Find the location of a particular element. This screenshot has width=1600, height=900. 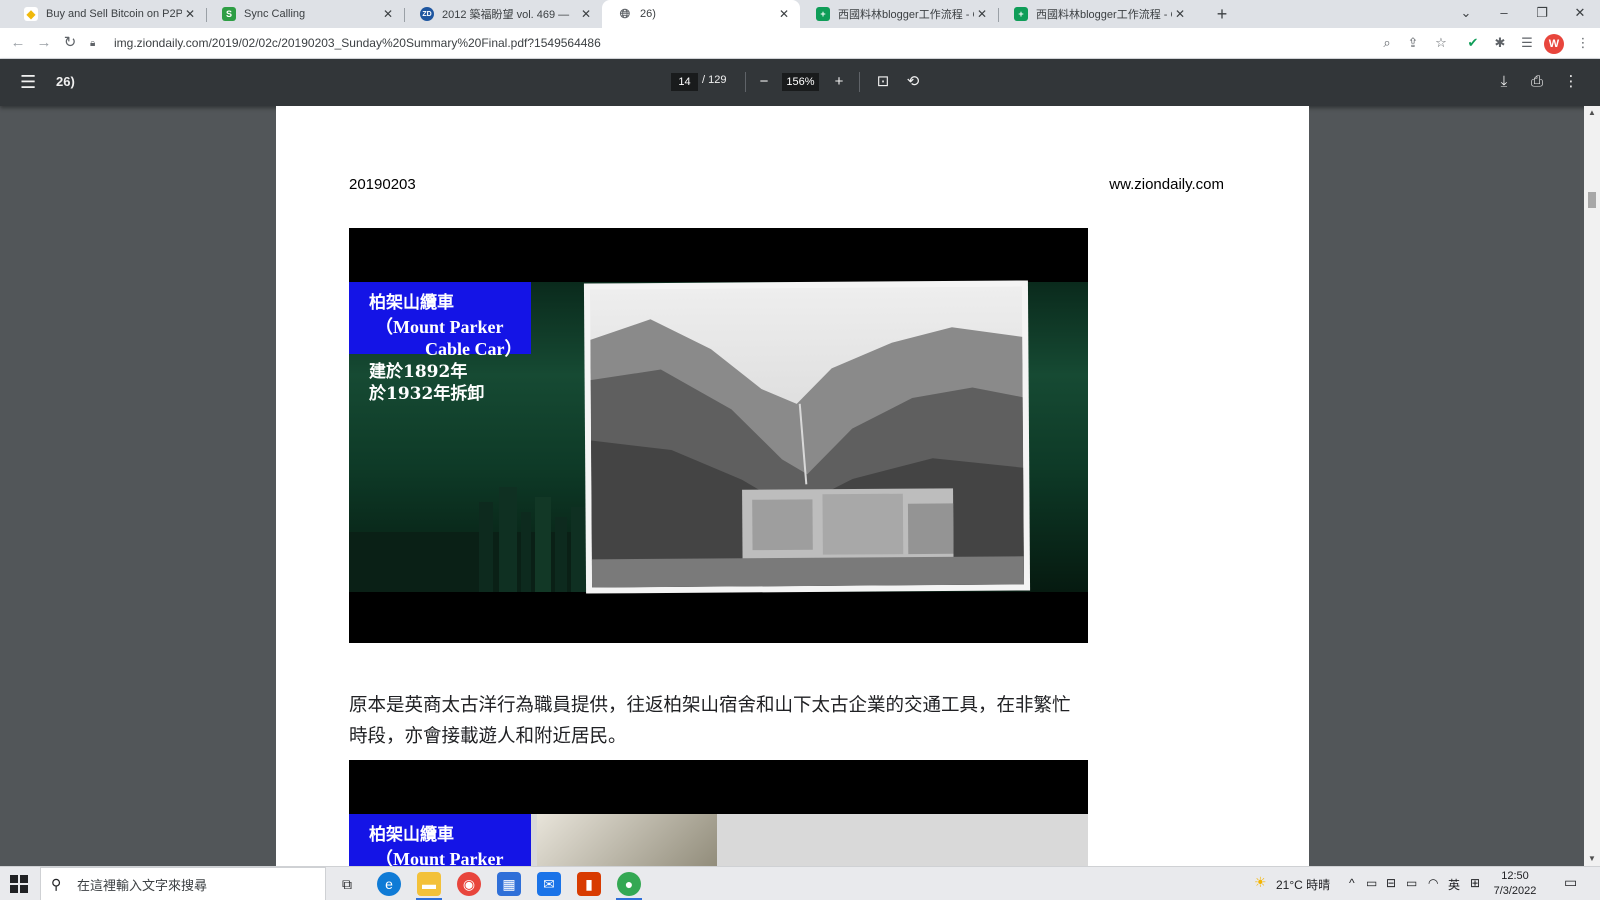

page-total: / 129 is located at coordinates (714, 80).